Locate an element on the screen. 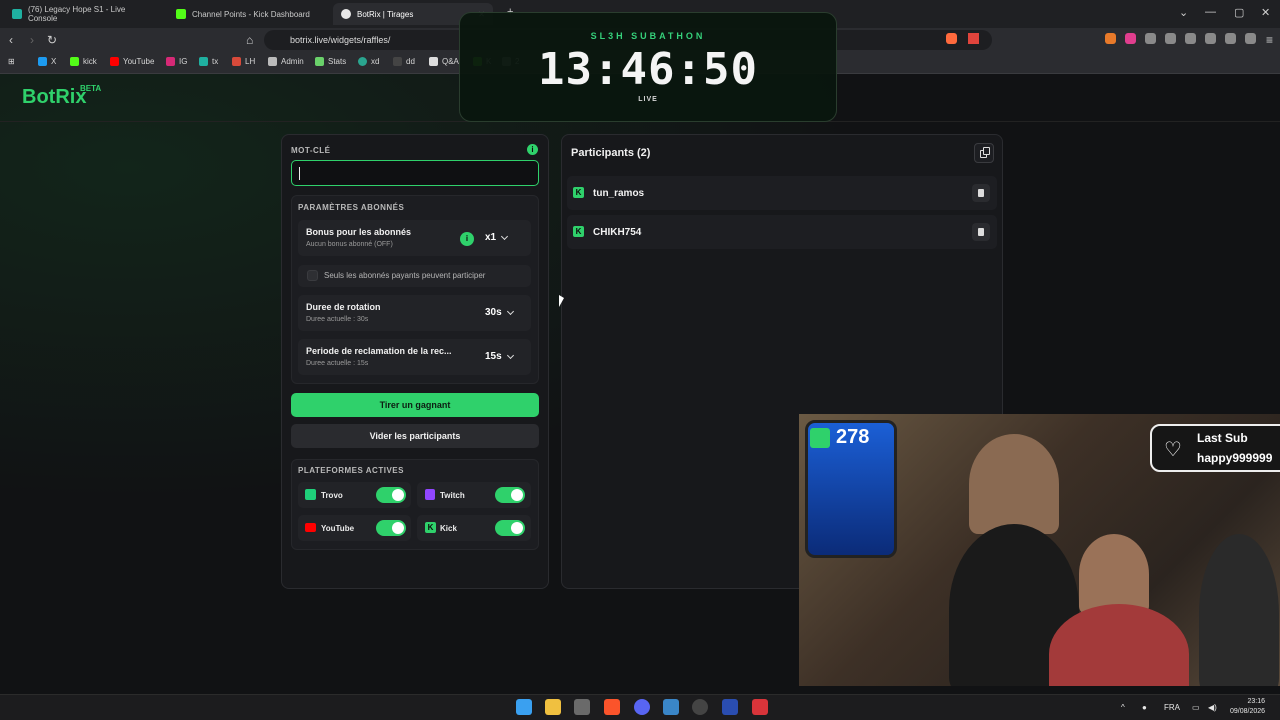  bookmark-label: kick is located at coordinates (90, 61).